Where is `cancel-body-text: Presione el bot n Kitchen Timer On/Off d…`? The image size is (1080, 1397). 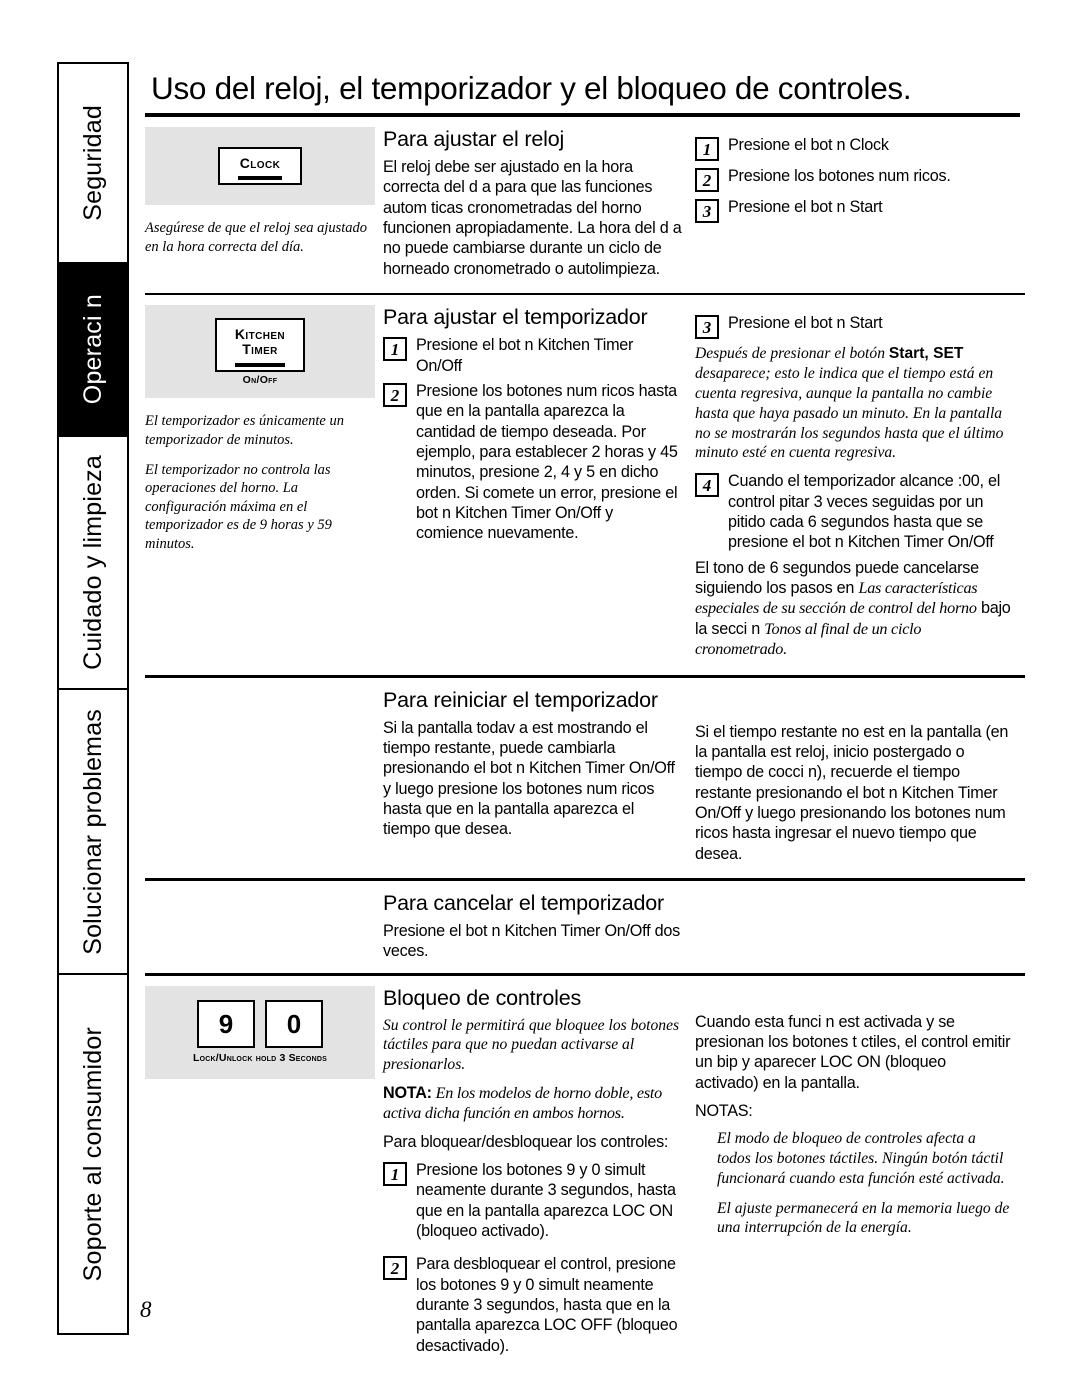 cancel-body-text: Presione el bot n Kitchen Timer On/Off d… is located at coordinates (531, 940).